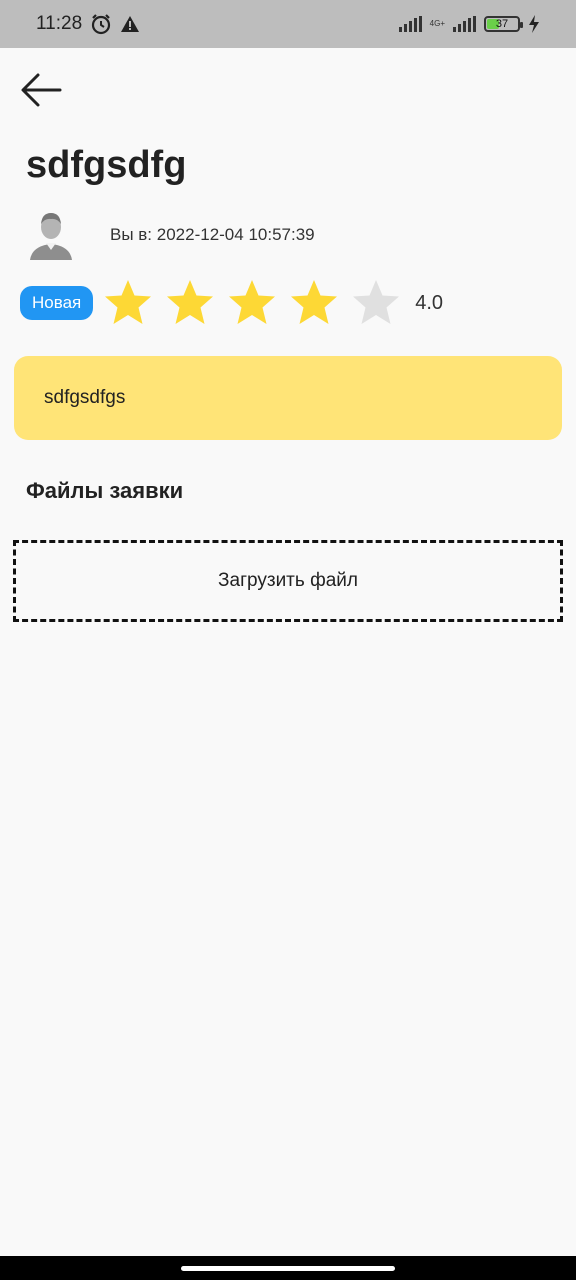  What do you see at coordinates (59, 23) in the screenshot?
I see `status-time: 11:28` at bounding box center [59, 23].